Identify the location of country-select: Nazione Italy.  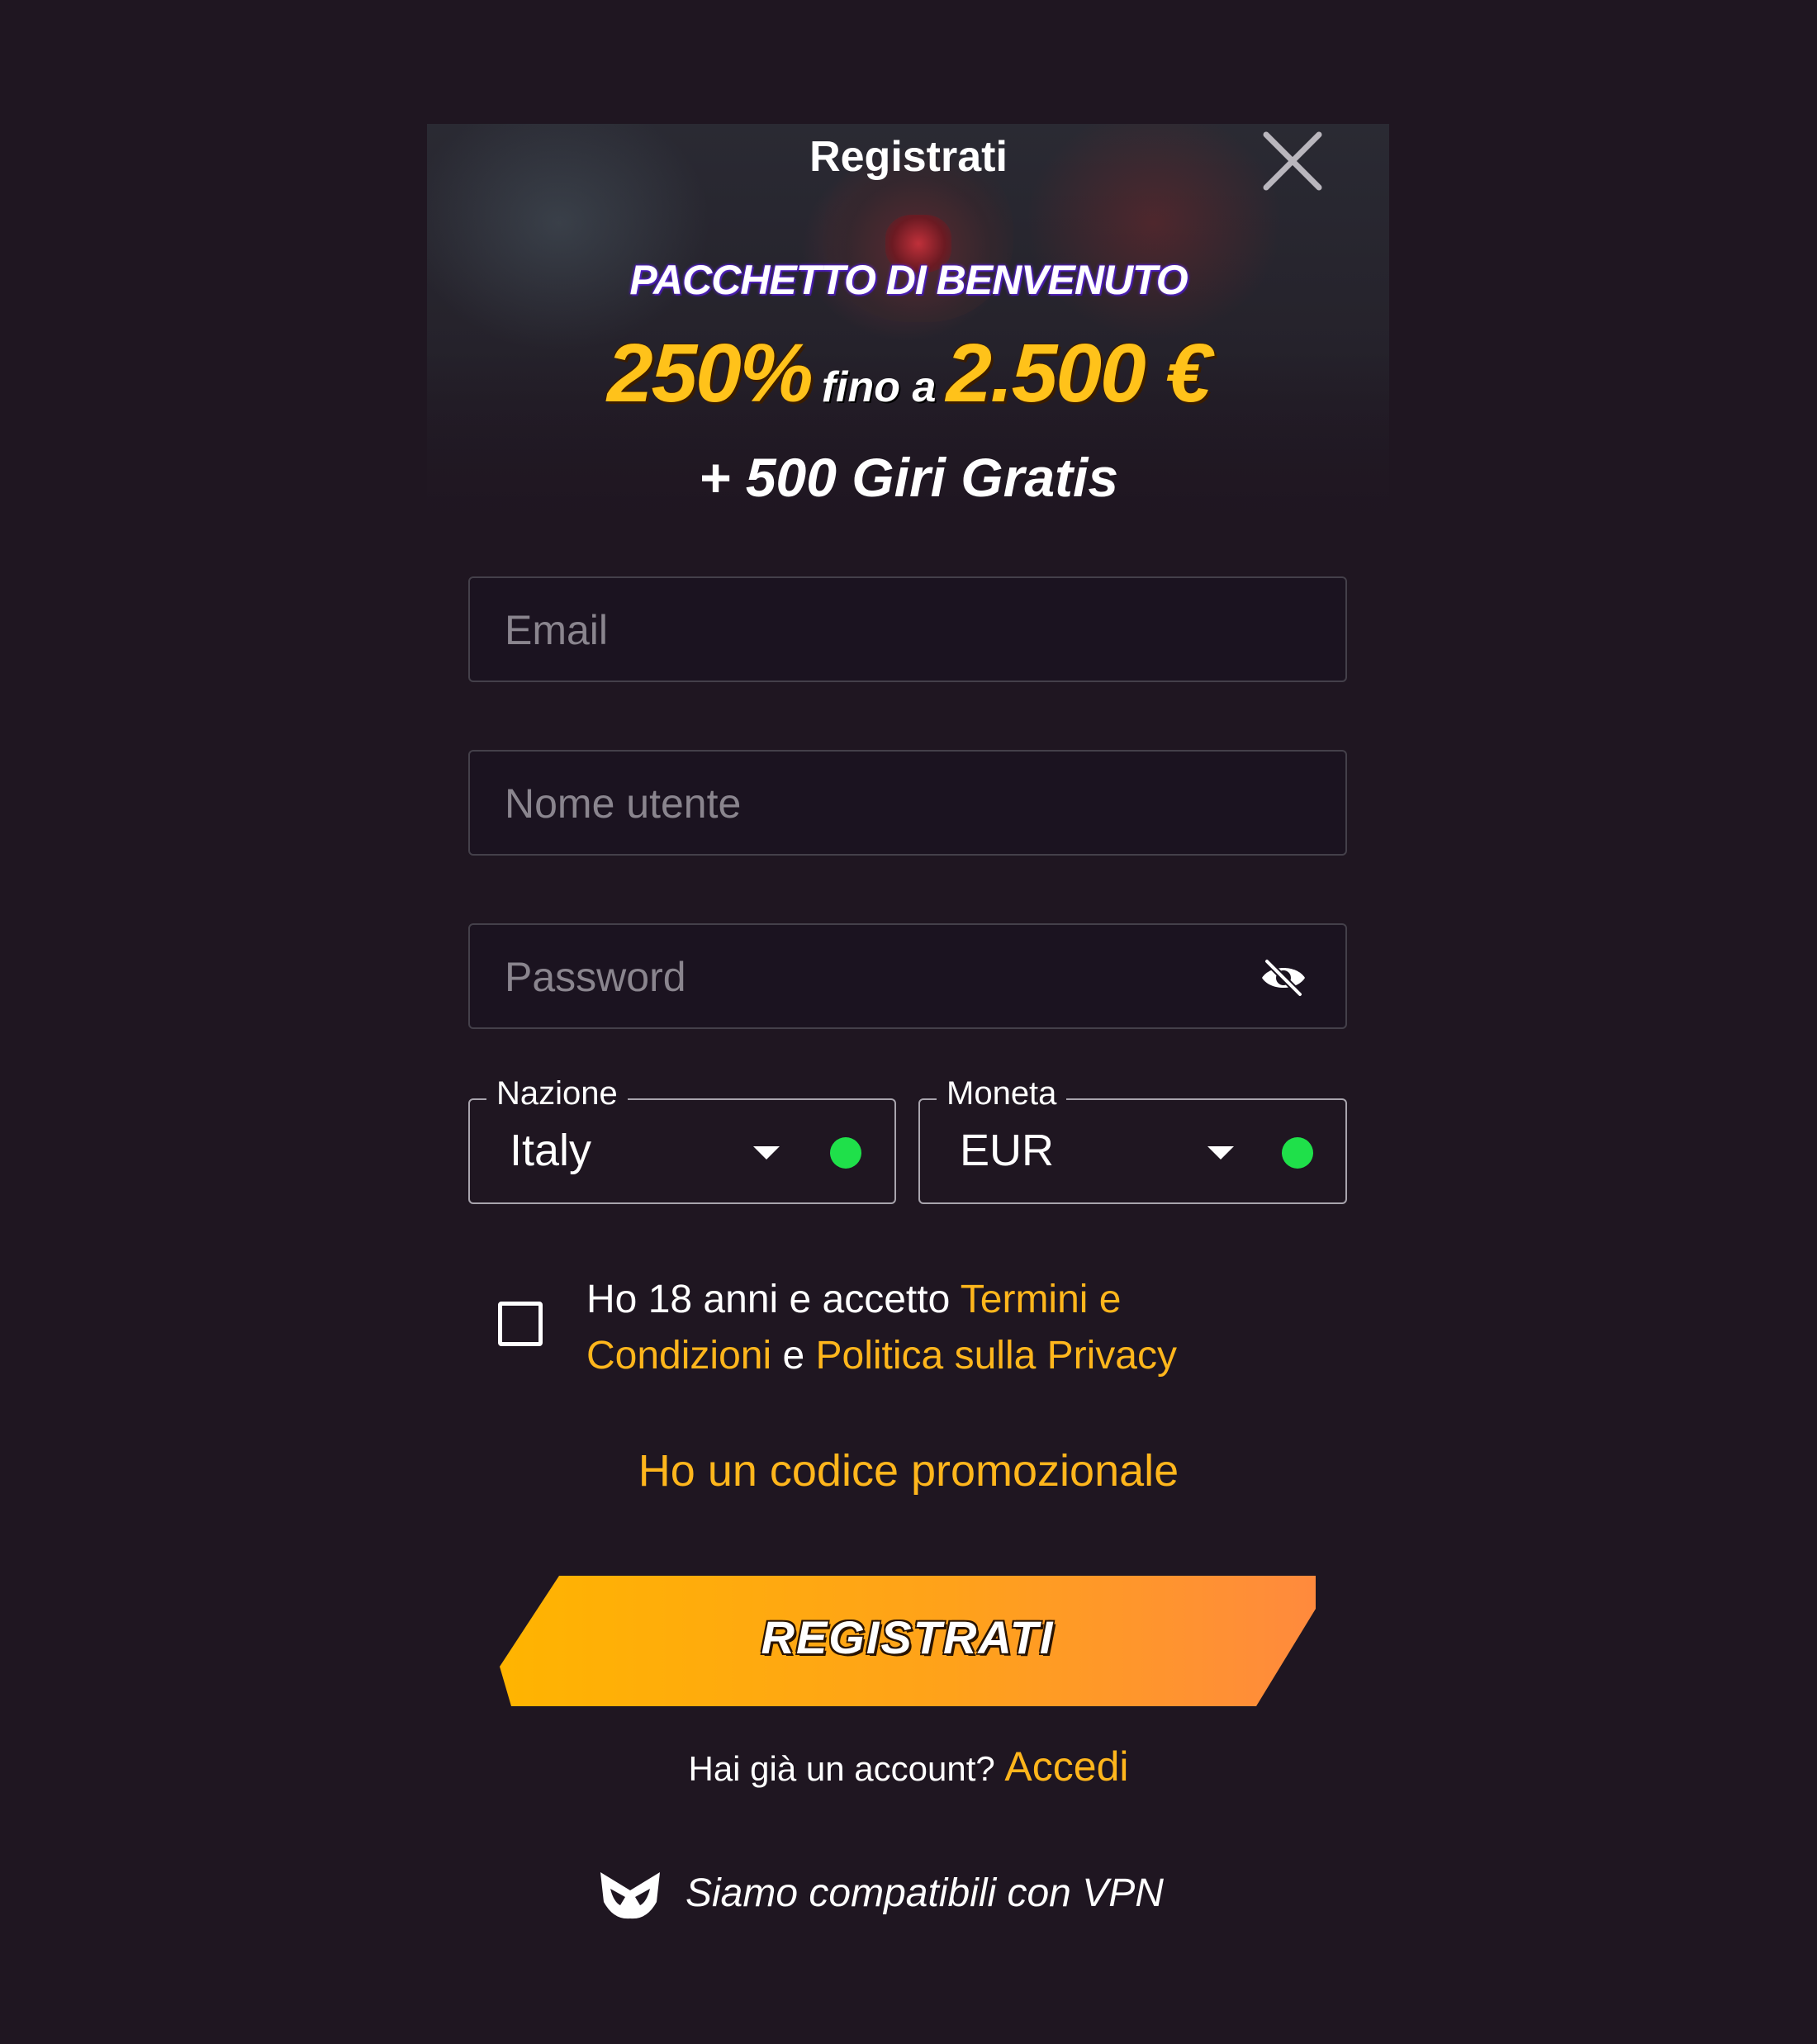
(682, 1139).